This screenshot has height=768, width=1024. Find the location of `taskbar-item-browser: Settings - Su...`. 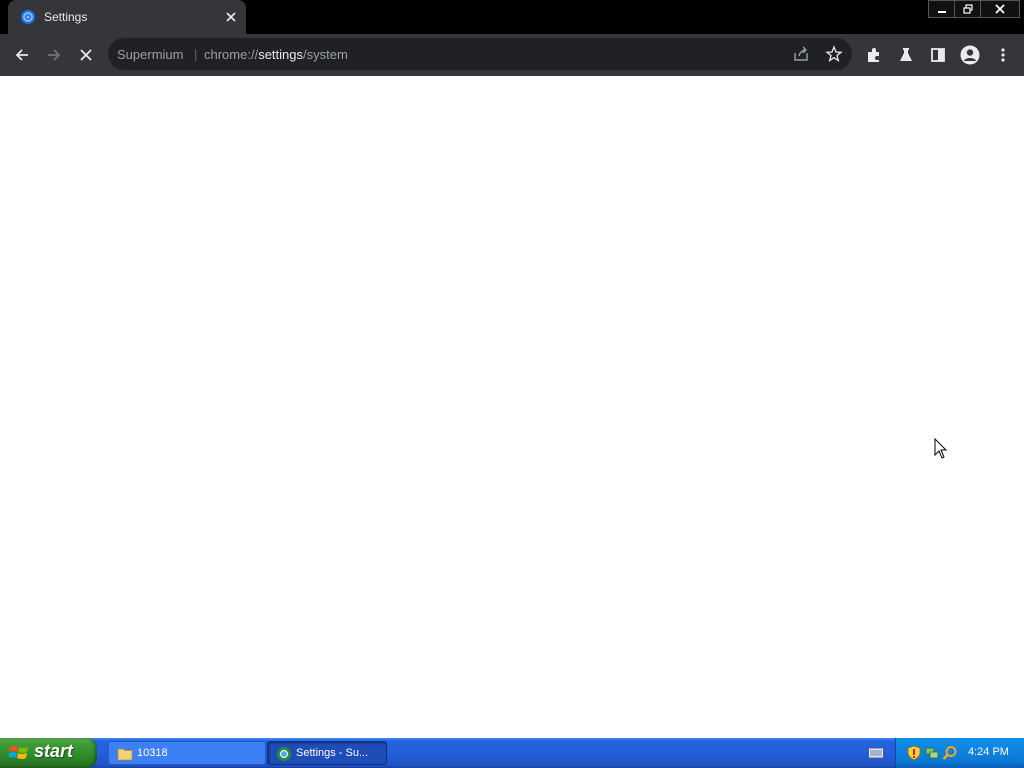

taskbar-item-browser: Settings - Su... is located at coordinates (327, 753).